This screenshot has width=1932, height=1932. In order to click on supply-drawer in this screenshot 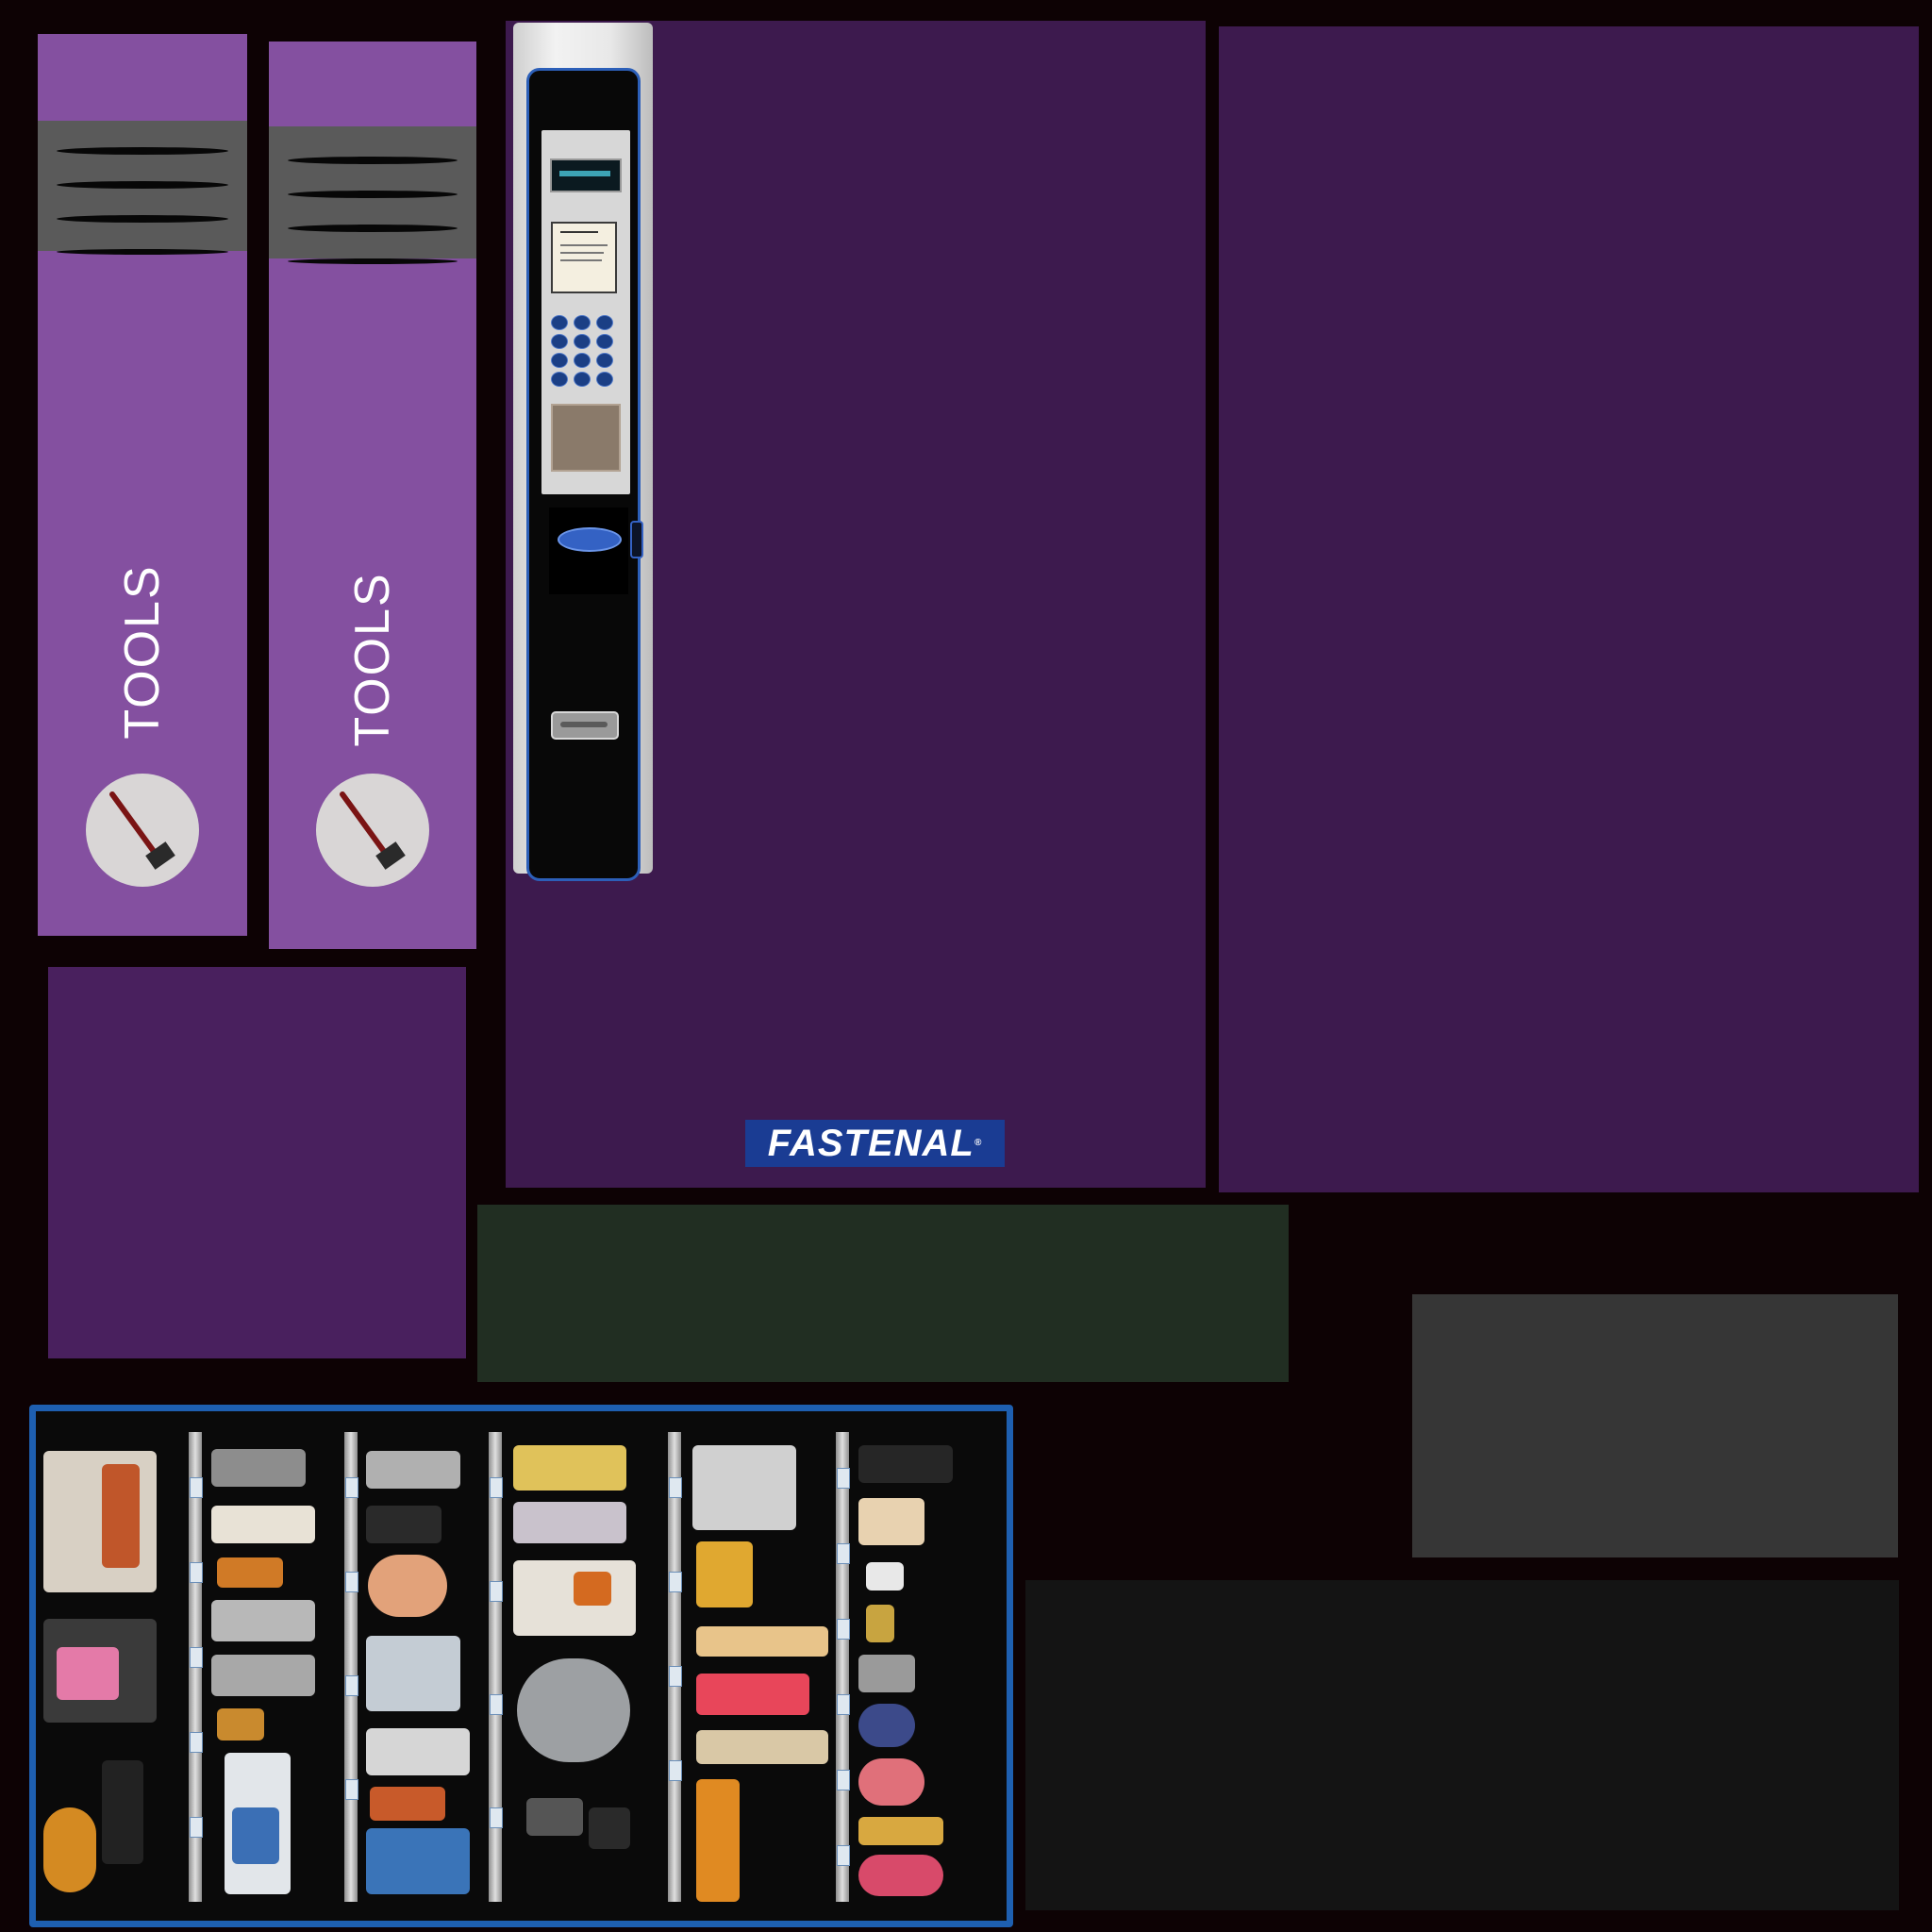, I will do `click(521, 1666)`.